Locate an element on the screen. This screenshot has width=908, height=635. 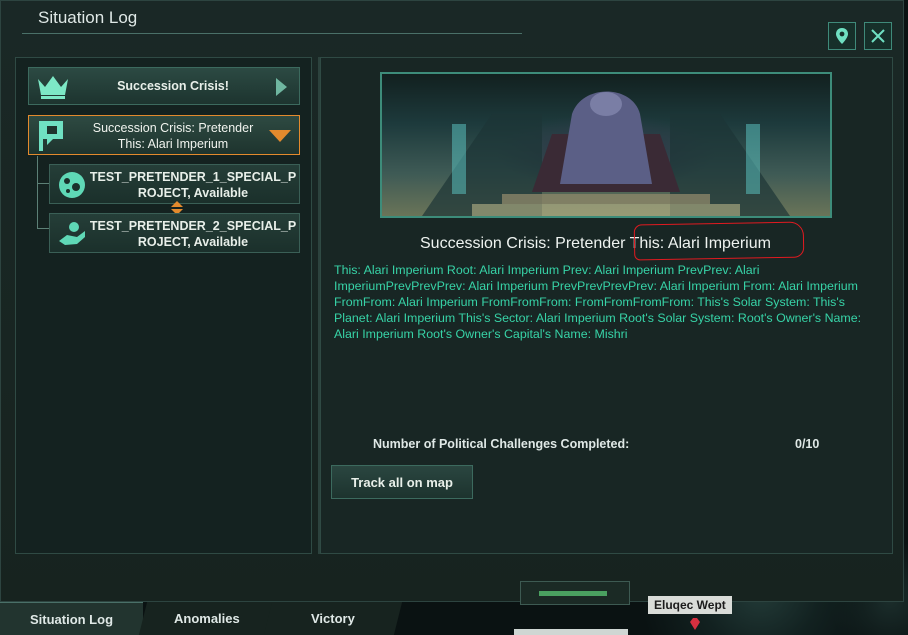
arrow-right-icon is located at coordinates (281, 87).